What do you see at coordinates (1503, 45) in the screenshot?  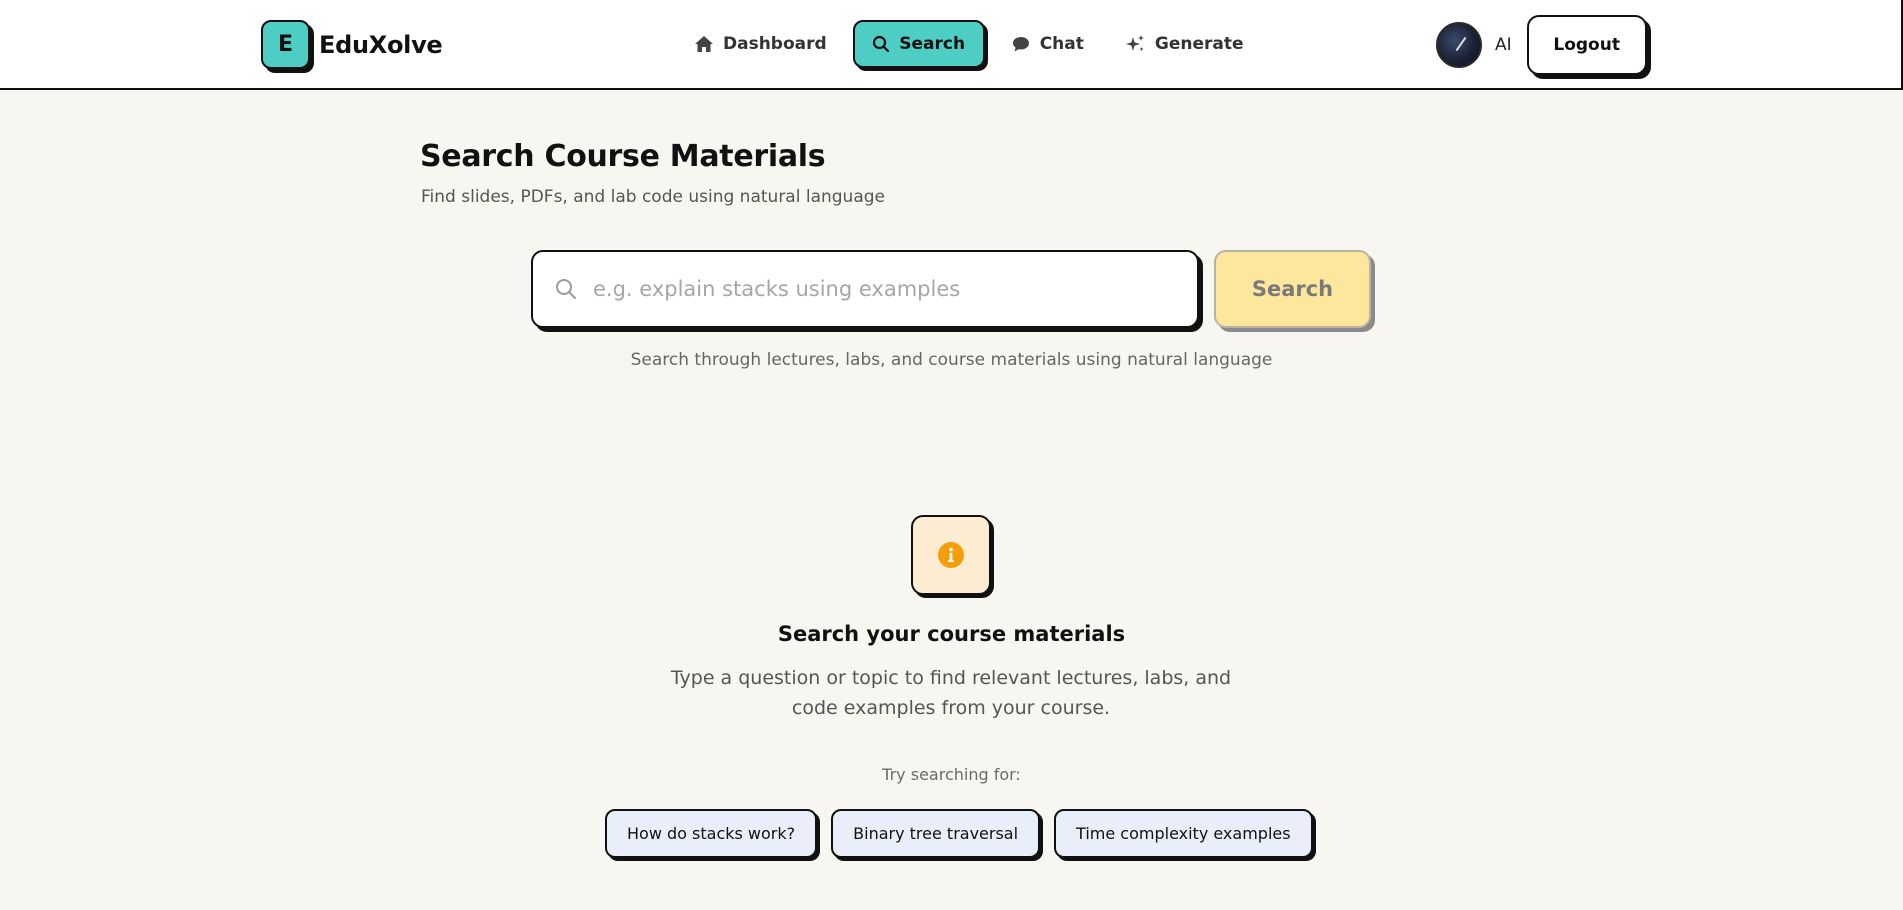 I see `user-name: AI` at bounding box center [1503, 45].